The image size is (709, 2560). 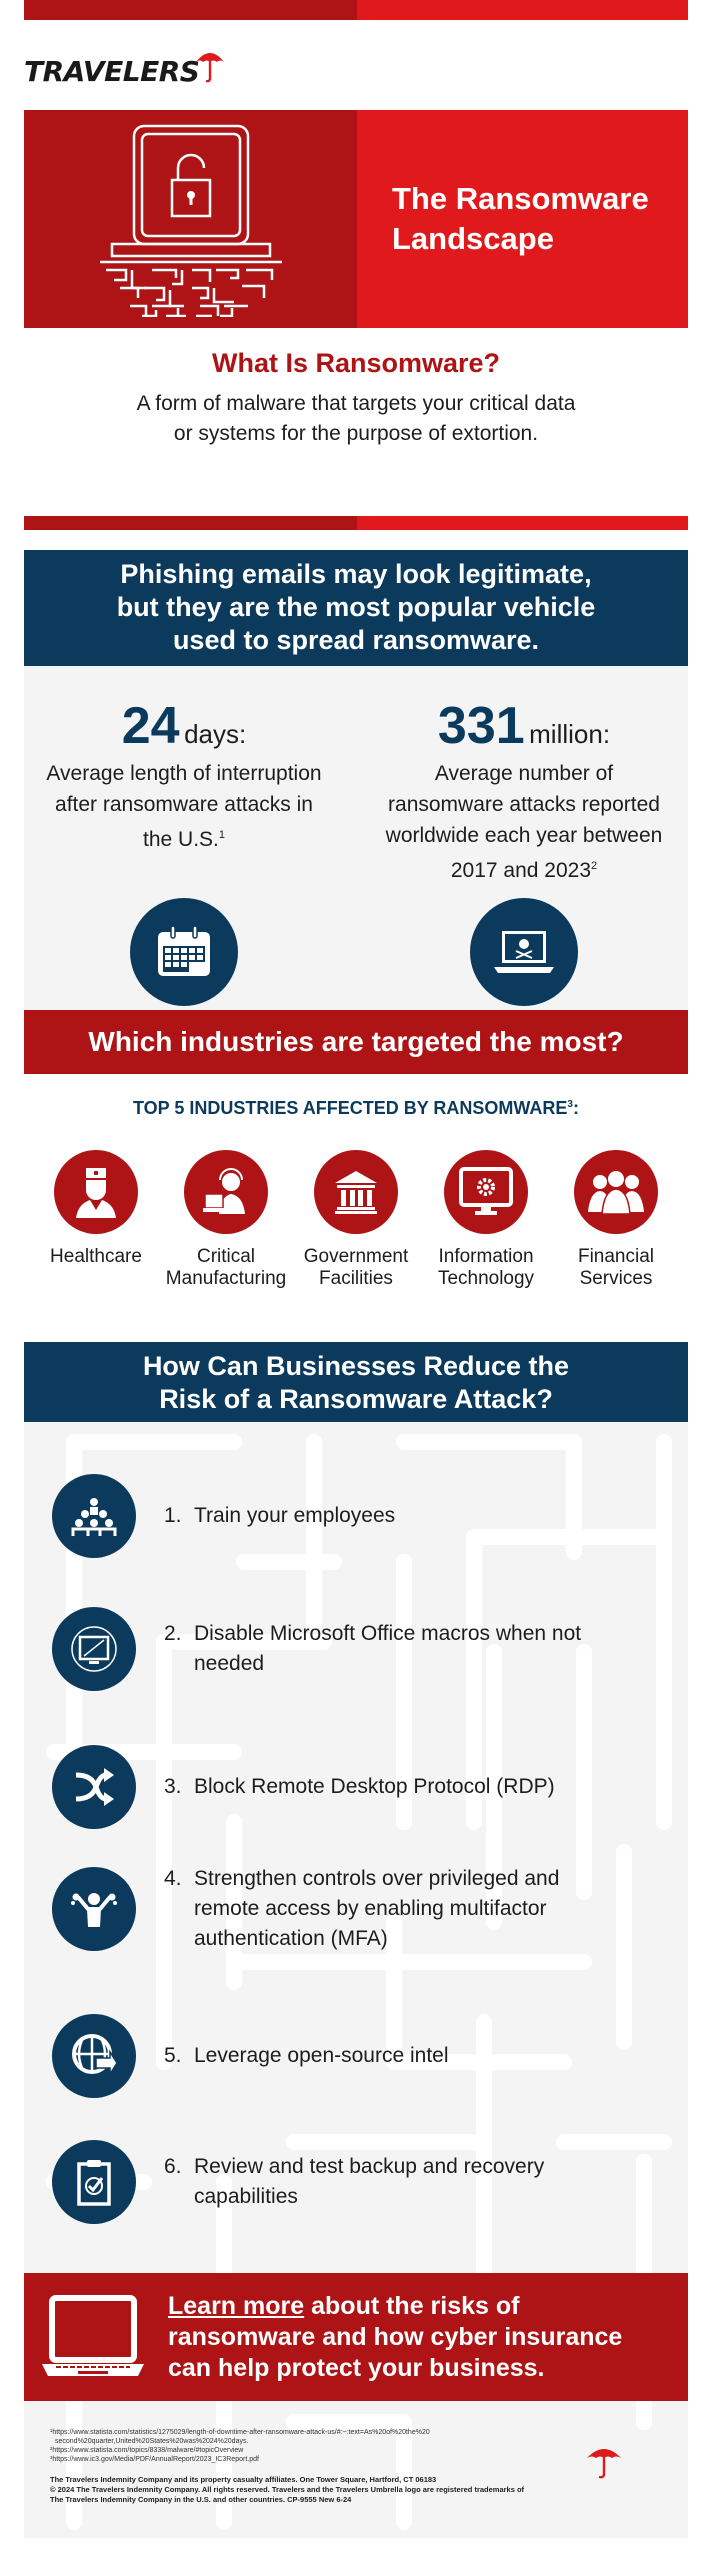 What do you see at coordinates (374, 1786) in the screenshot?
I see `step-text: Block Remote Desktop Protocol (RDP)` at bounding box center [374, 1786].